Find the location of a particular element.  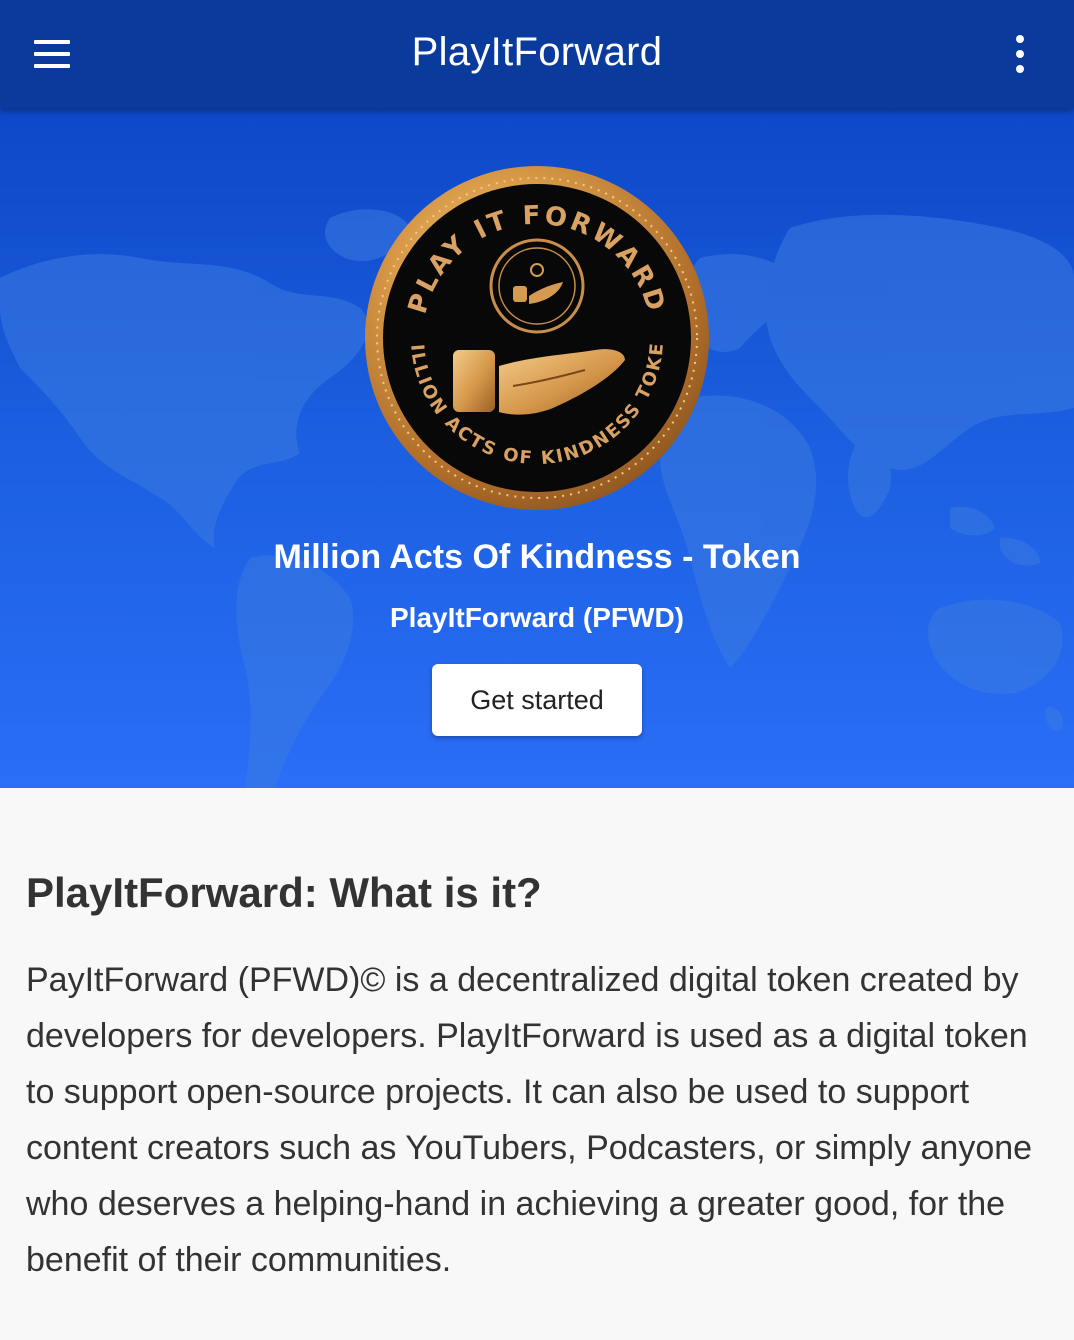

more-vert-icon is located at coordinates (1020, 54).